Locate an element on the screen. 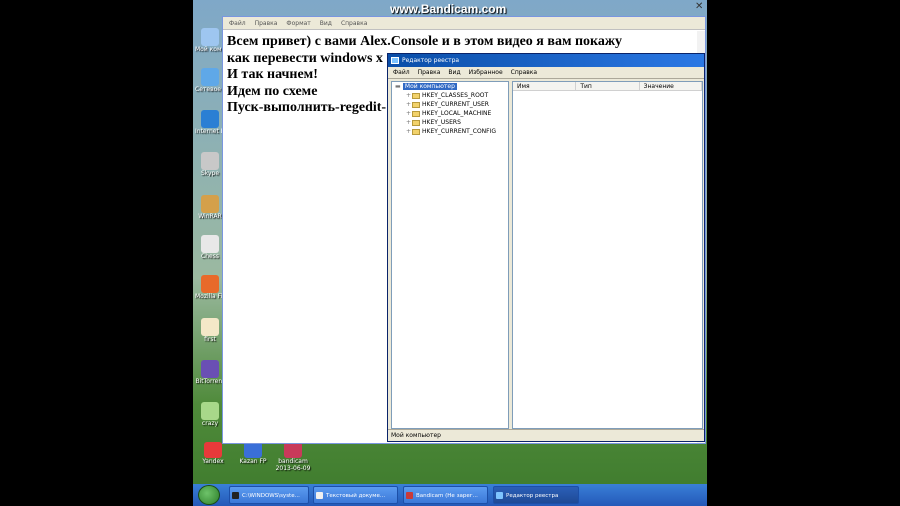 This screenshot has height=506, width=900. yandex-icon is located at coordinates (213, 450).